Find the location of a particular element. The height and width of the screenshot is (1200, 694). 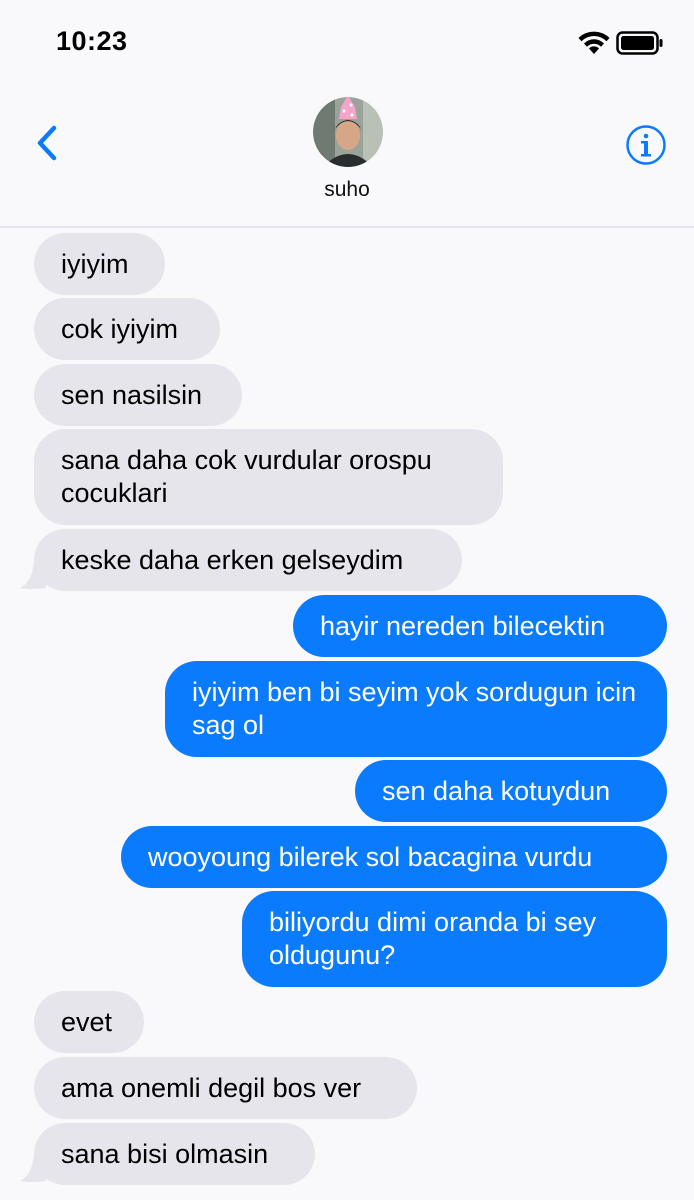

message-bubble-sent: hayir nereden bilecektin is located at coordinates (480, 626).